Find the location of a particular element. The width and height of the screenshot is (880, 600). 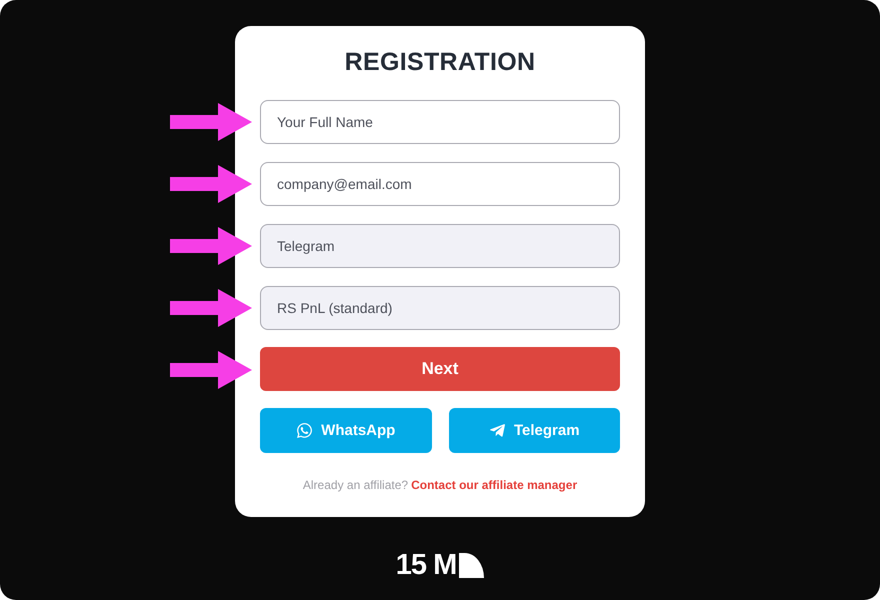

whatsapp-button: WhatsApp is located at coordinates (346, 430).